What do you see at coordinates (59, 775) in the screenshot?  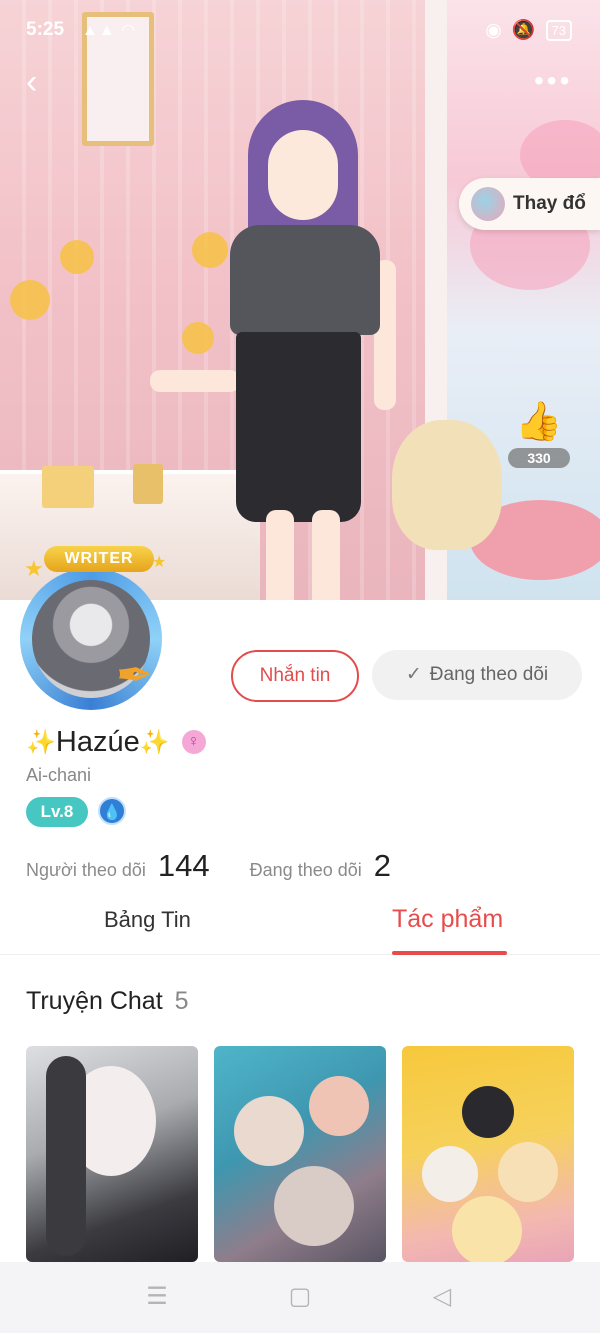 I see `profile-handle: Ai-chani` at bounding box center [59, 775].